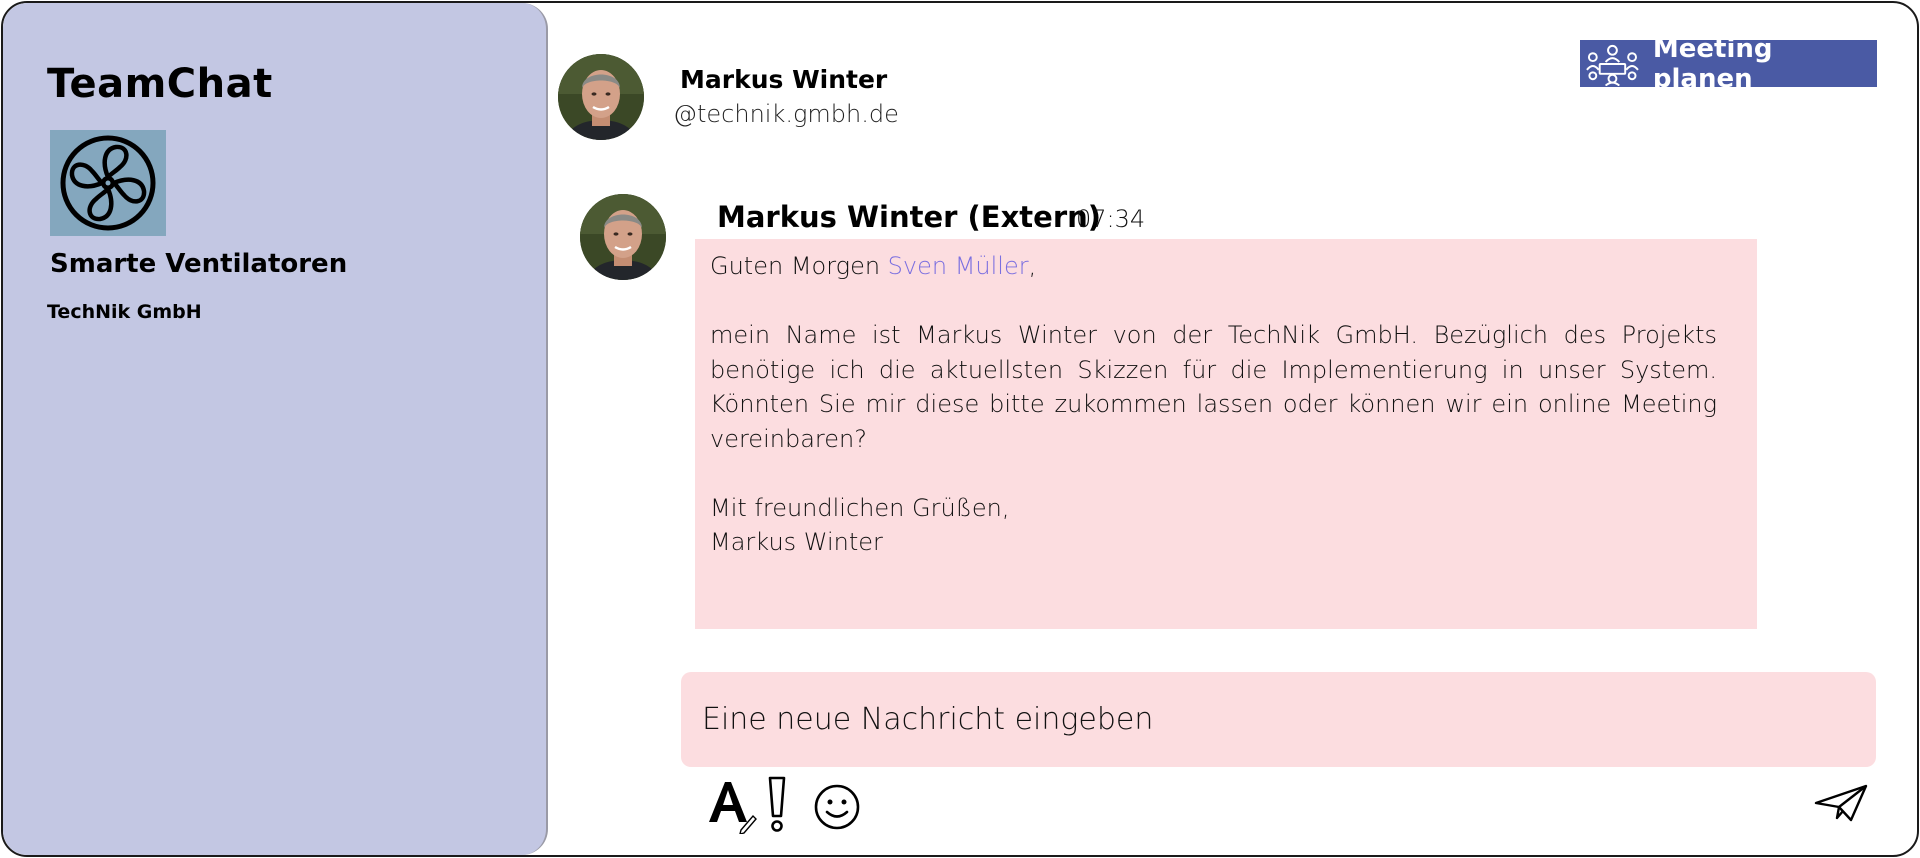 The height and width of the screenshot is (858, 1920). I want to click on send-icon, so click(1841, 803).